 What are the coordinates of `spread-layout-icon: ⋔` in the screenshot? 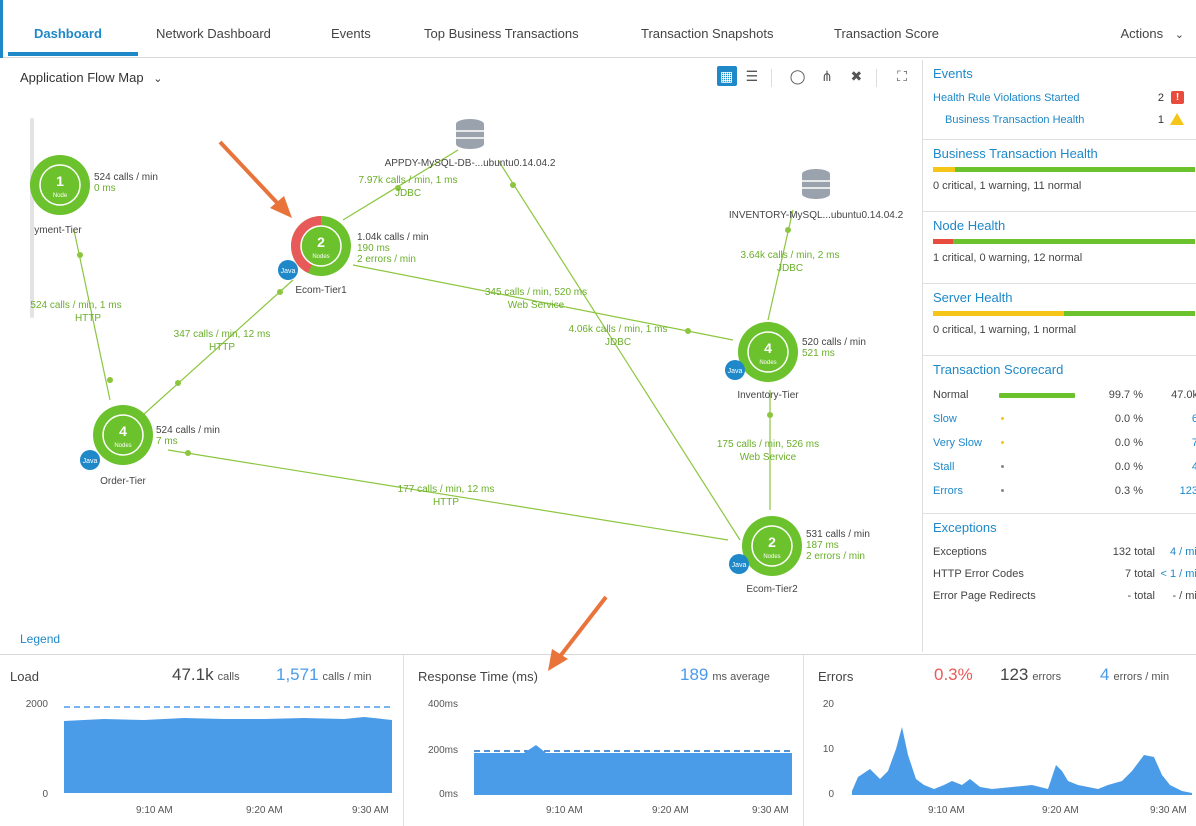 It's located at (827, 76).